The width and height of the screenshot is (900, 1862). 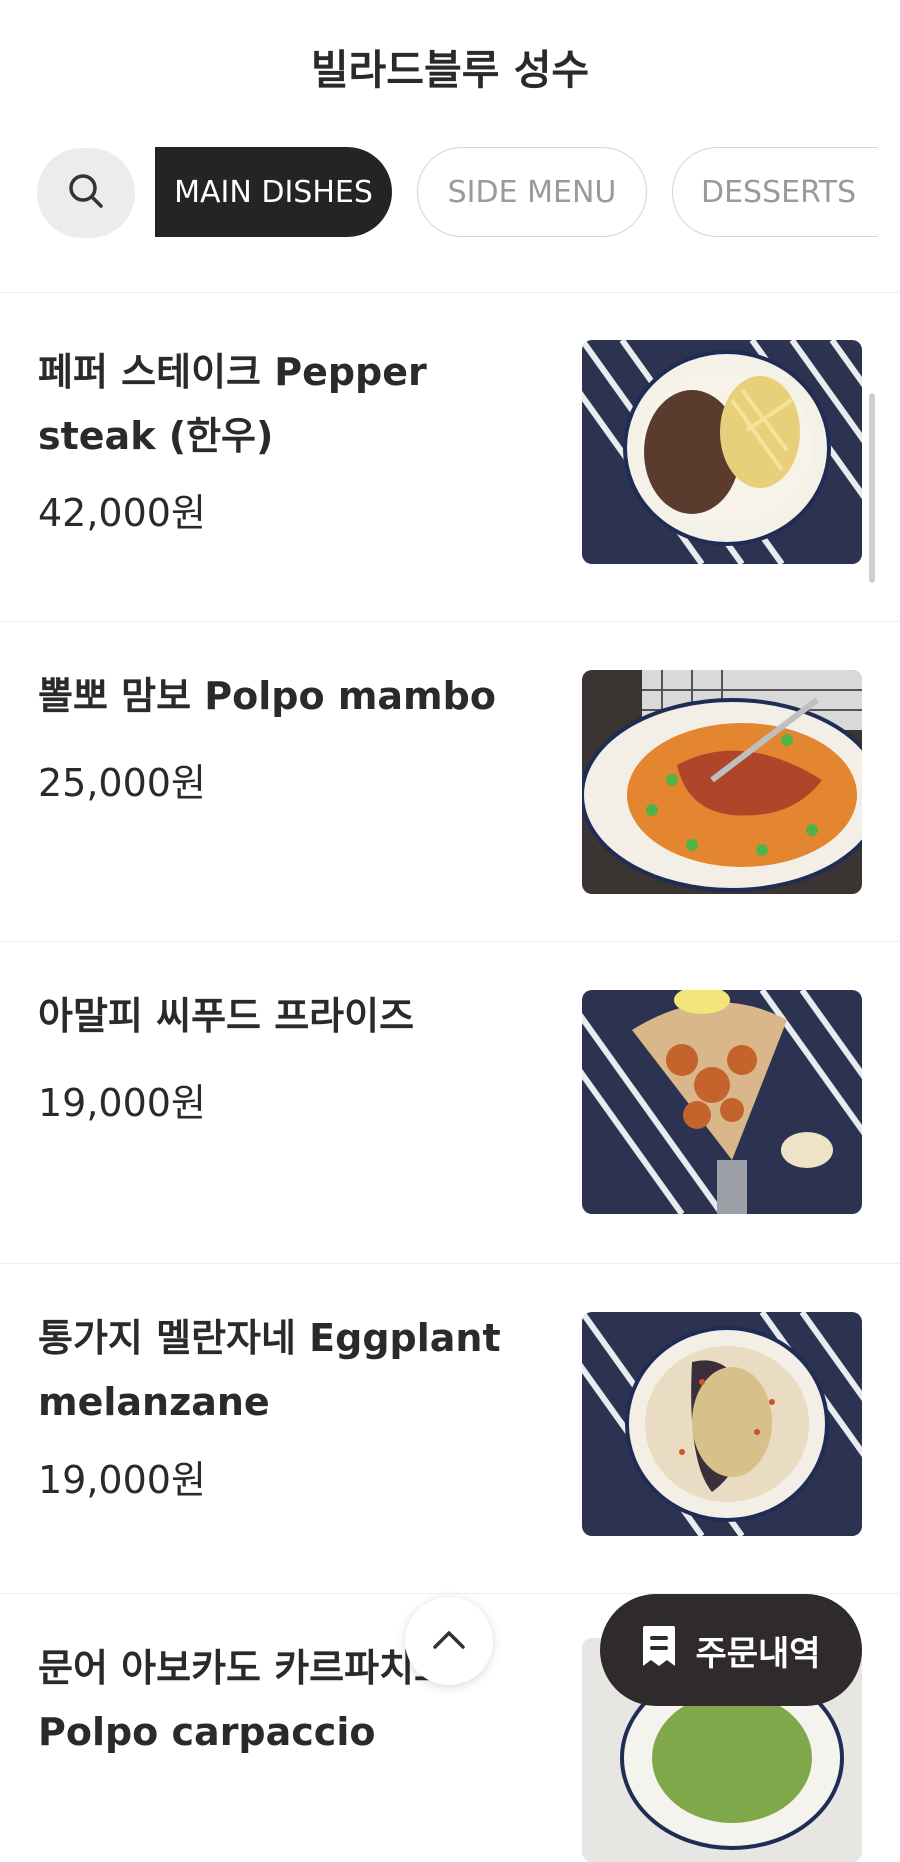 I want to click on menu-item-name: 페퍼 스테이크 Pepper steak (한우), so click(x=232, y=404).